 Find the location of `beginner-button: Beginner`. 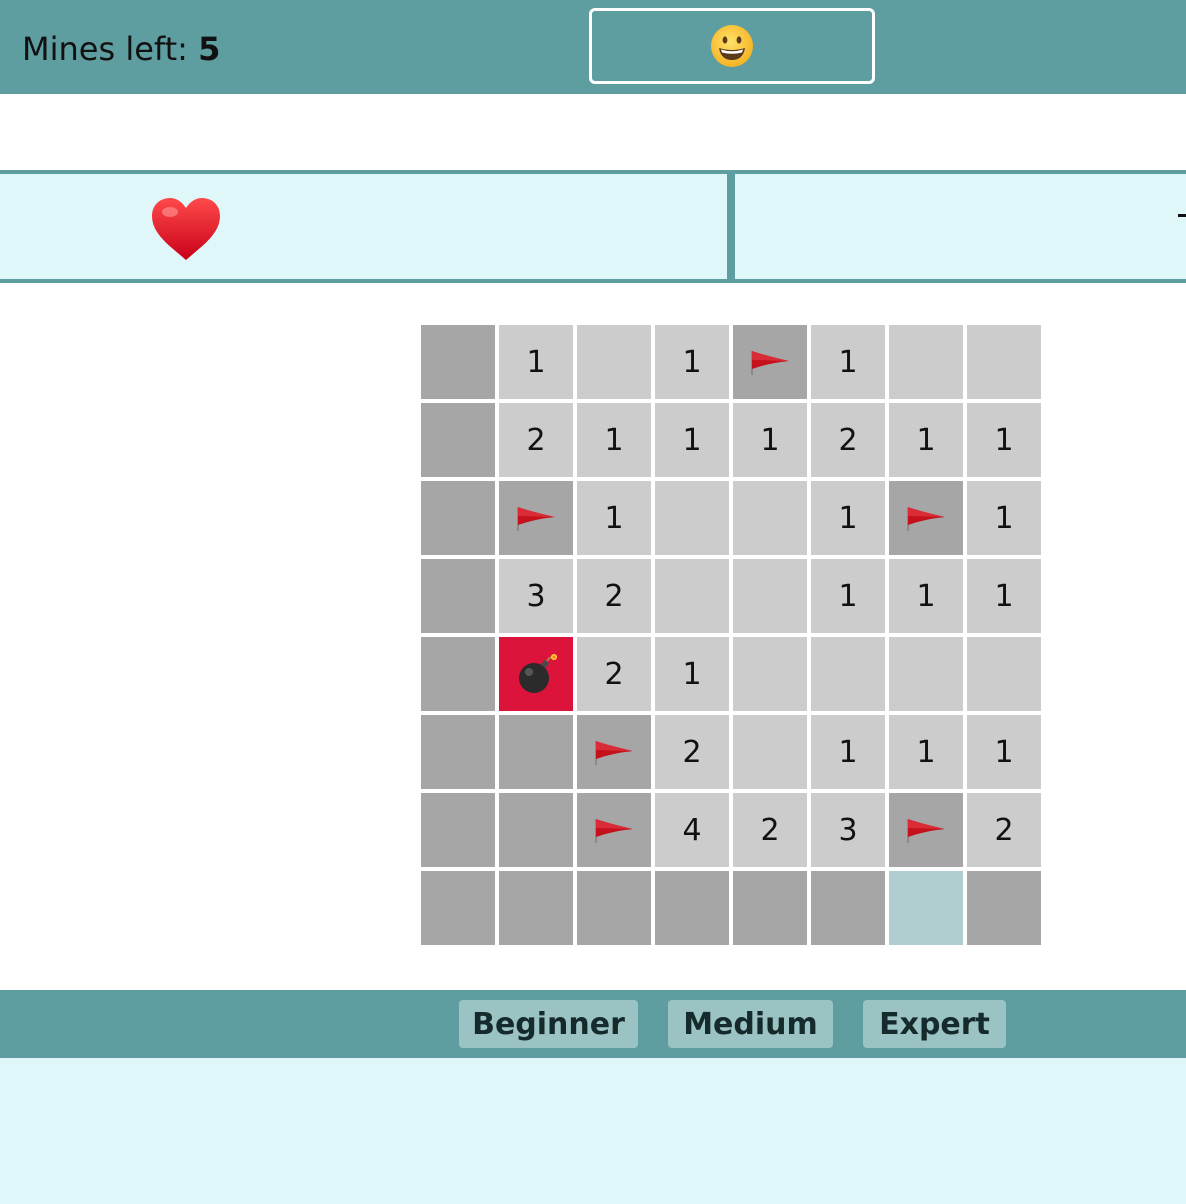

beginner-button: Beginner is located at coordinates (548, 1024).